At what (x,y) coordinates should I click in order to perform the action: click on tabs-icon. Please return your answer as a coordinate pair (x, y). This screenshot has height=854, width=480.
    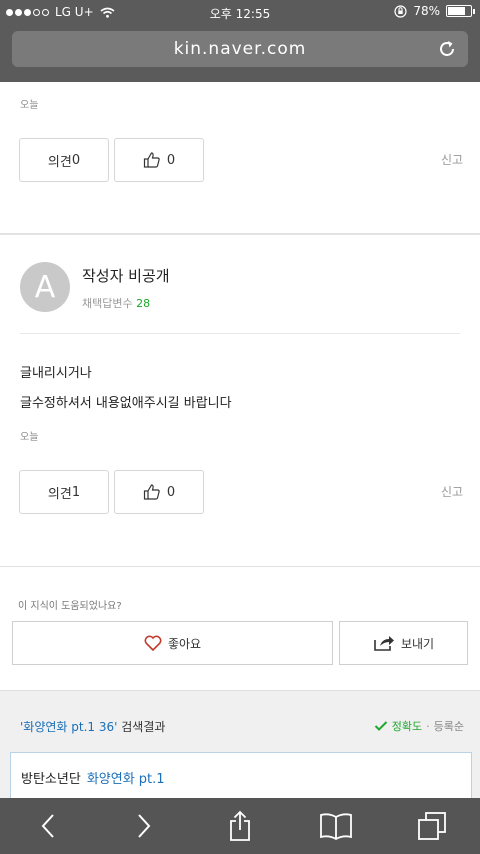
    Looking at the image, I should click on (432, 826).